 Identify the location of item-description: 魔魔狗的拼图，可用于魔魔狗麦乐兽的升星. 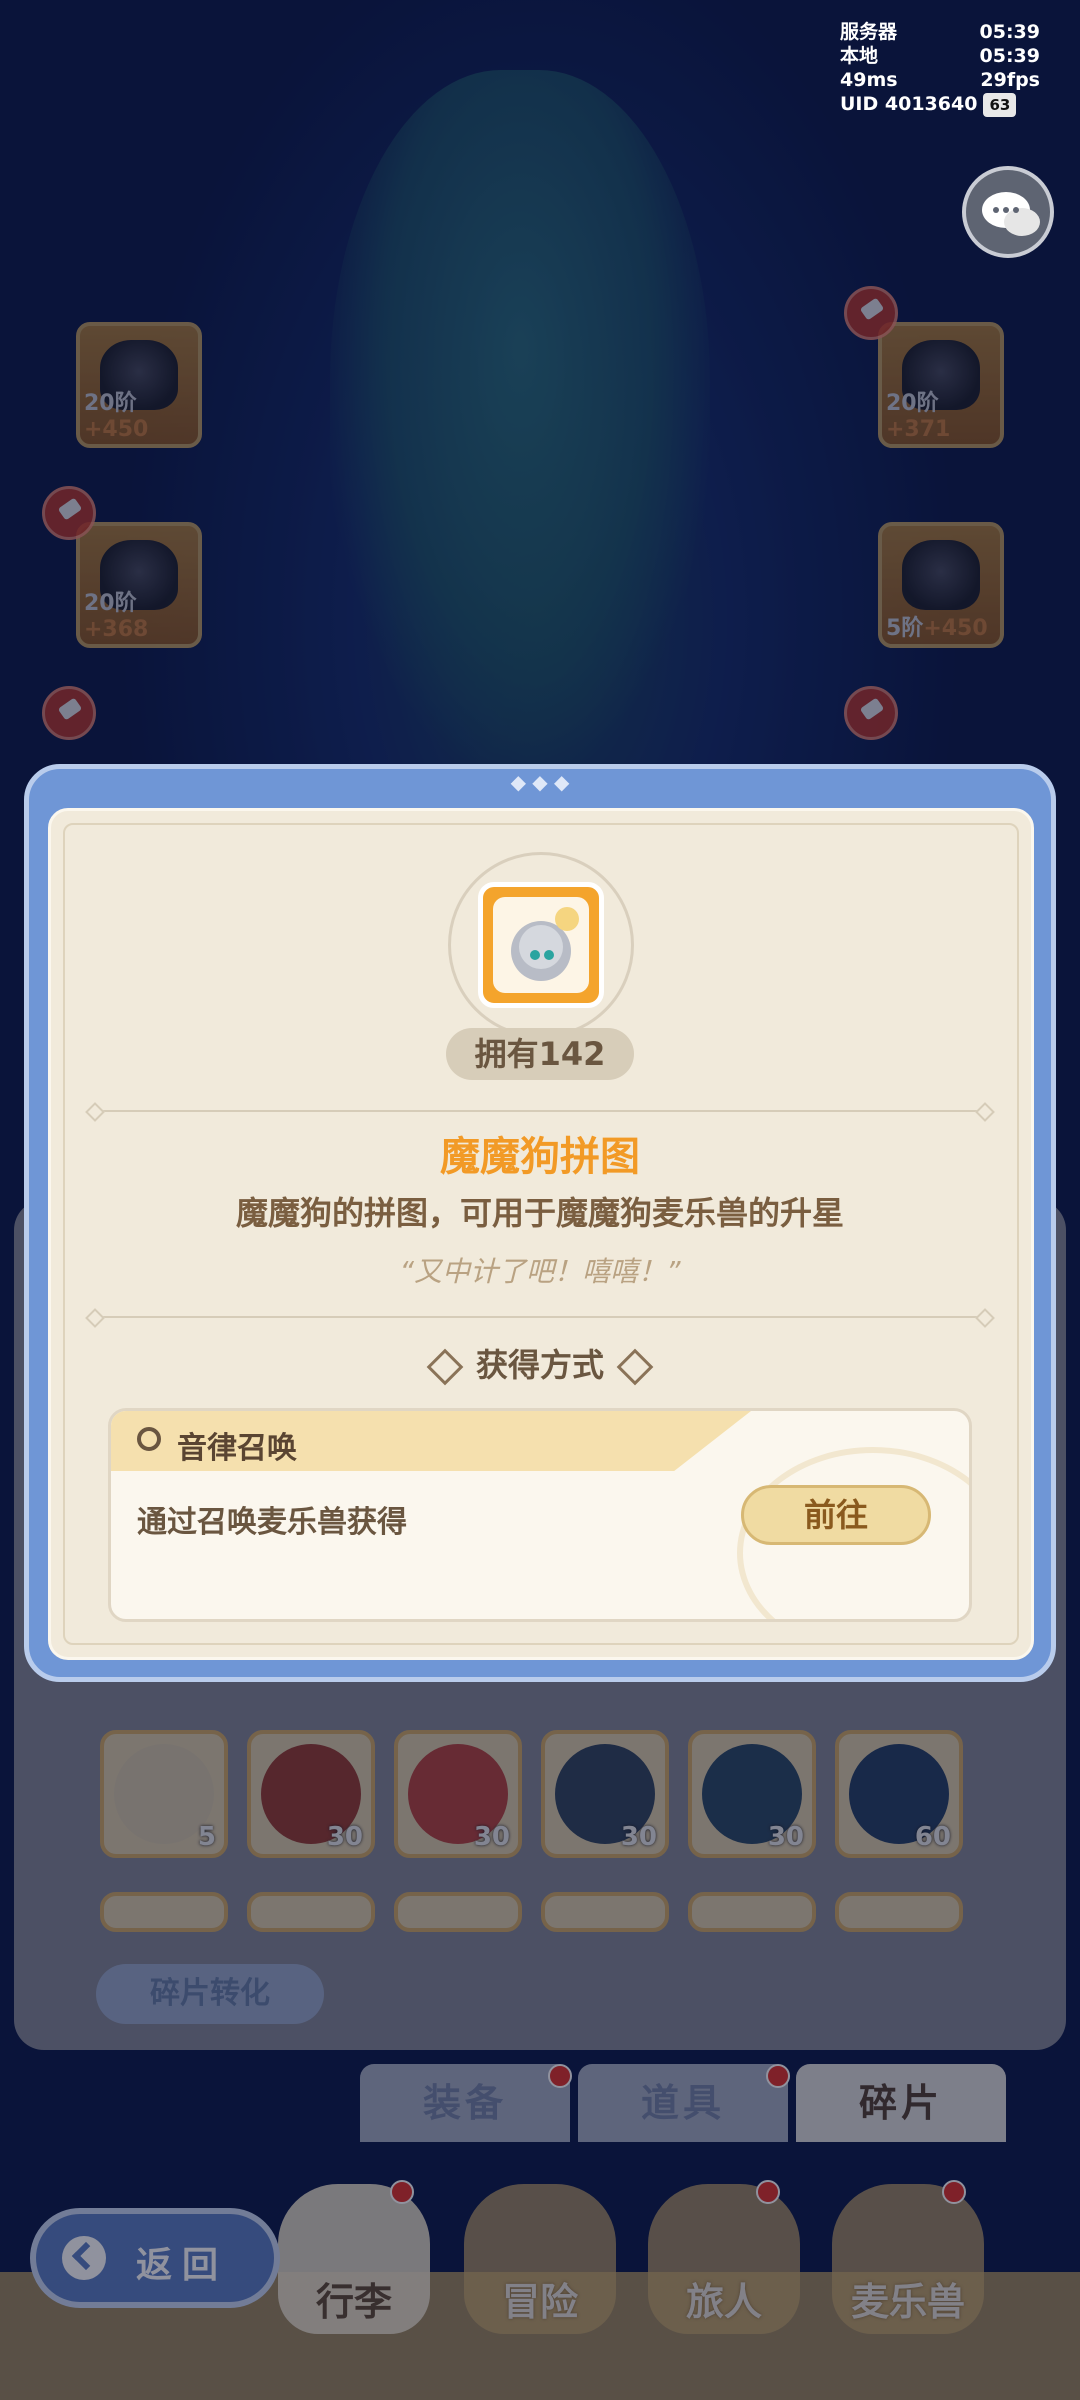
(539, 1213).